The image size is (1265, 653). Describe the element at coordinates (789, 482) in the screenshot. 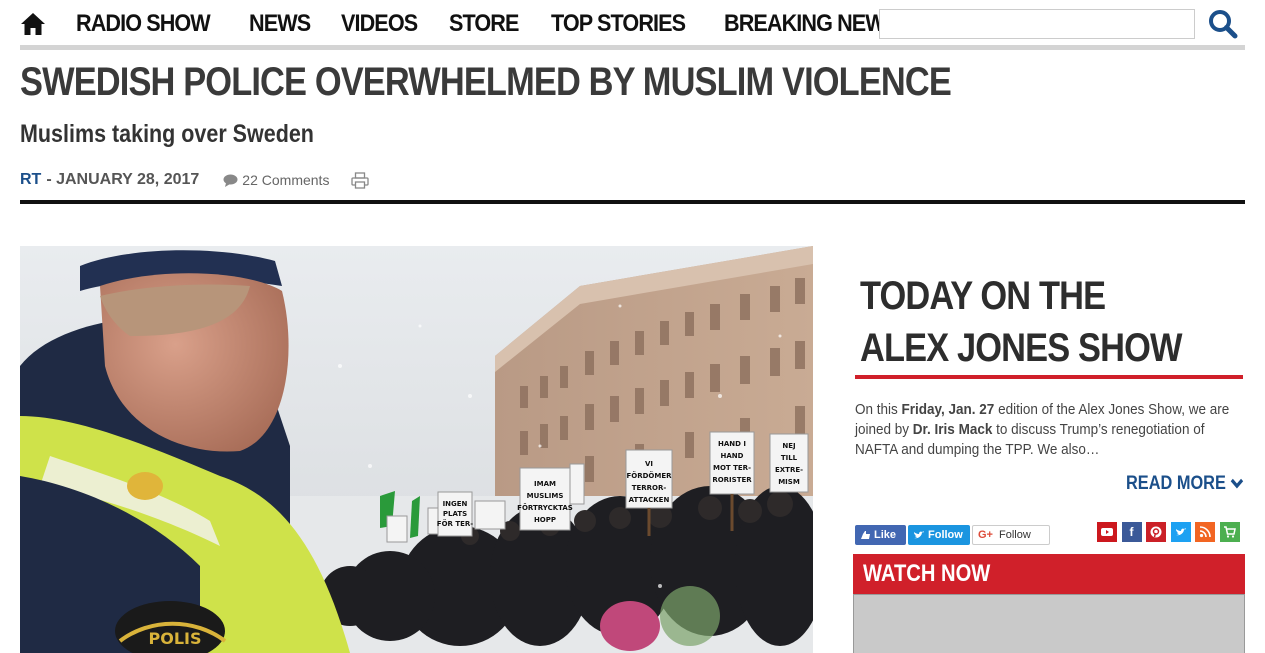

I see `sign-text: MISM` at that location.